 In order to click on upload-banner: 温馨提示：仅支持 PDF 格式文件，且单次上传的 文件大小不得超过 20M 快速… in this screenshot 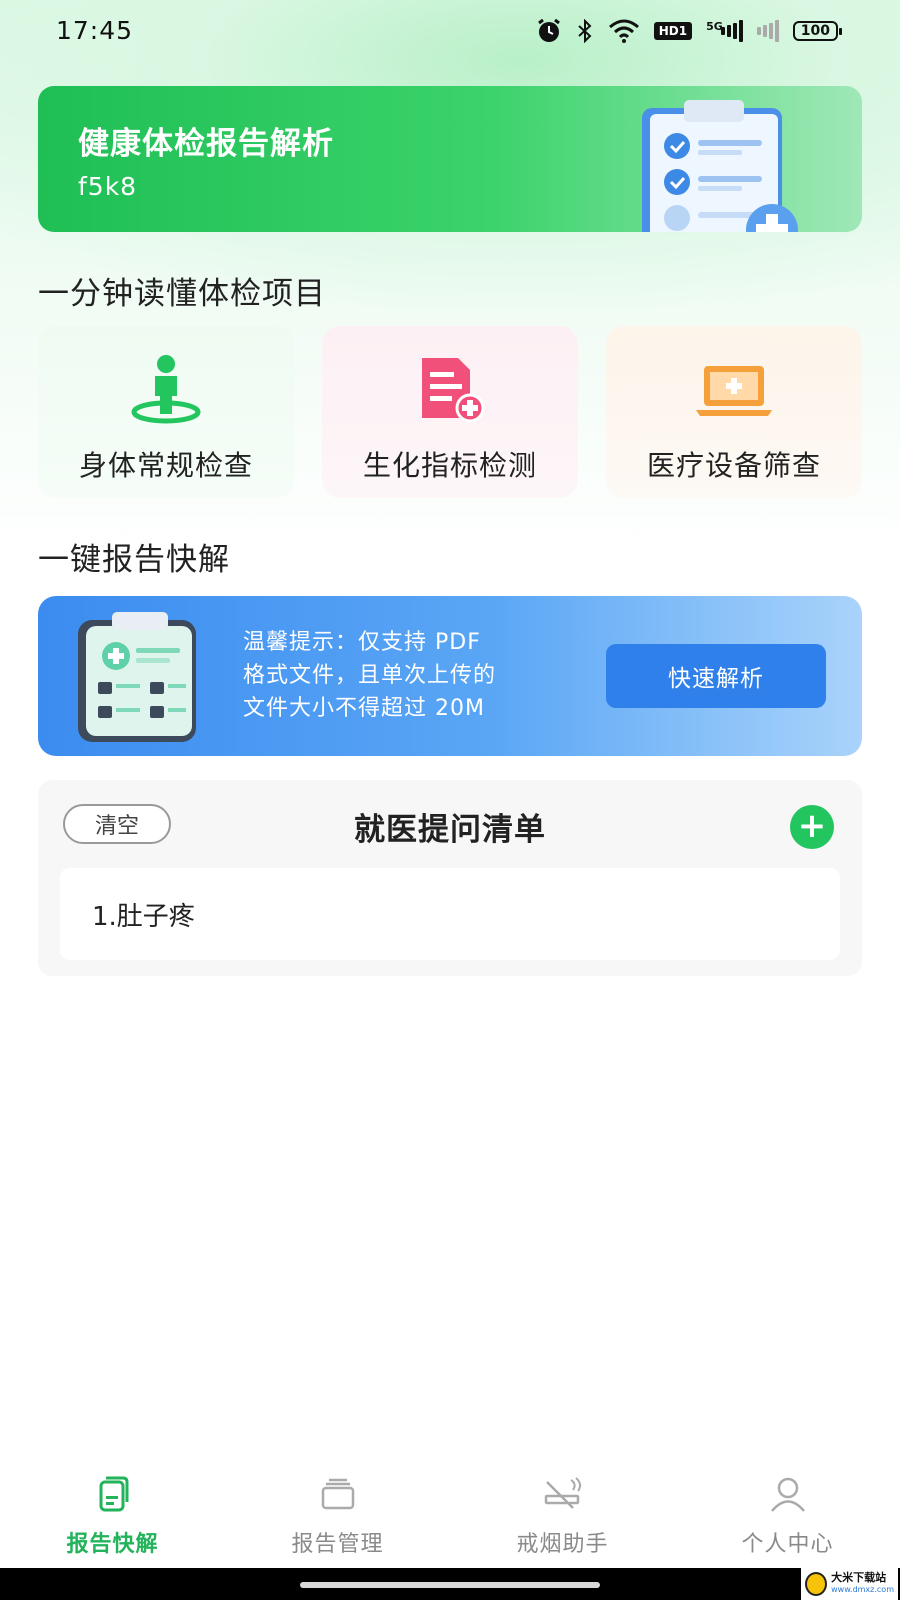, I will do `click(450, 676)`.